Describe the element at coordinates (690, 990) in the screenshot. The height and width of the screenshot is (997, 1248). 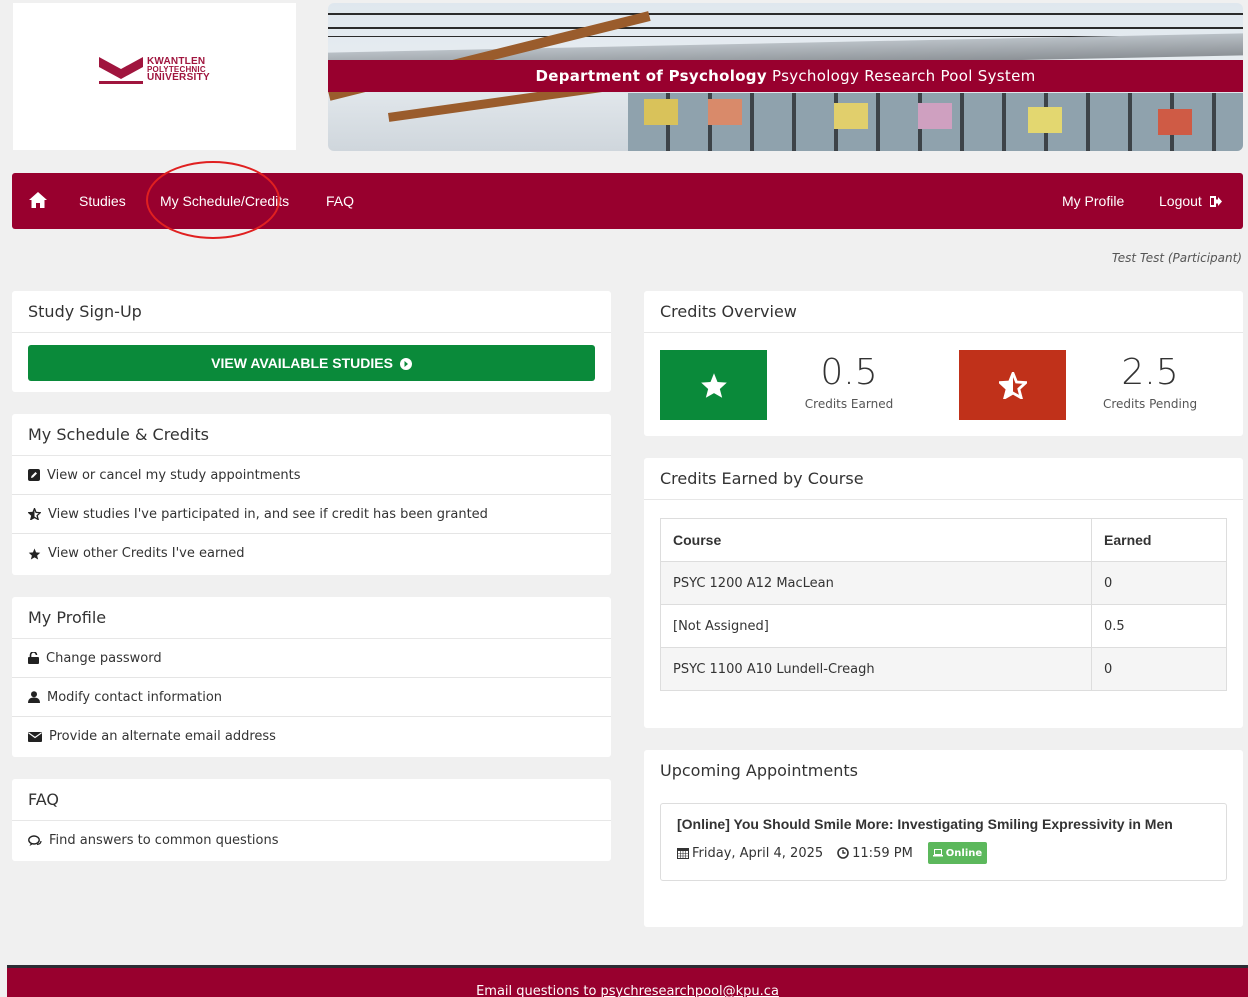
I see `footer-email-link: psychresearchpool@kpu.ca` at that location.